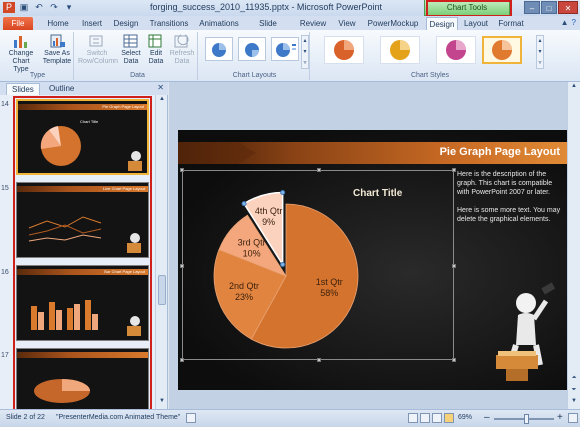 The image size is (580, 427). What do you see at coordinates (465, 417) in the screenshot?
I see `zoom-level: 69%` at bounding box center [465, 417].